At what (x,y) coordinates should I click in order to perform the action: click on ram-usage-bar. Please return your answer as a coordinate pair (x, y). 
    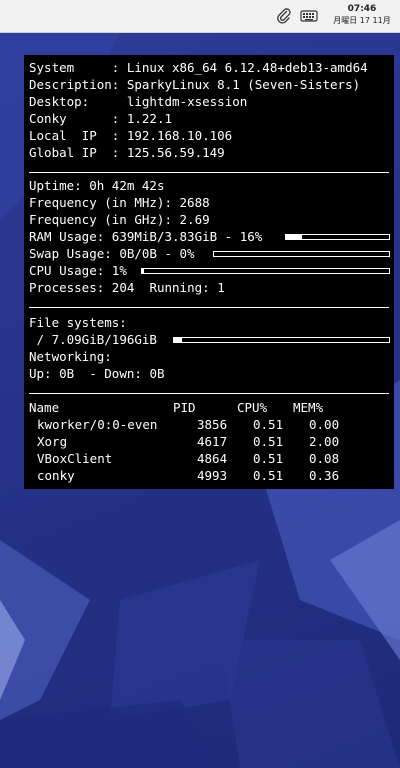
    Looking at the image, I should click on (337, 237).